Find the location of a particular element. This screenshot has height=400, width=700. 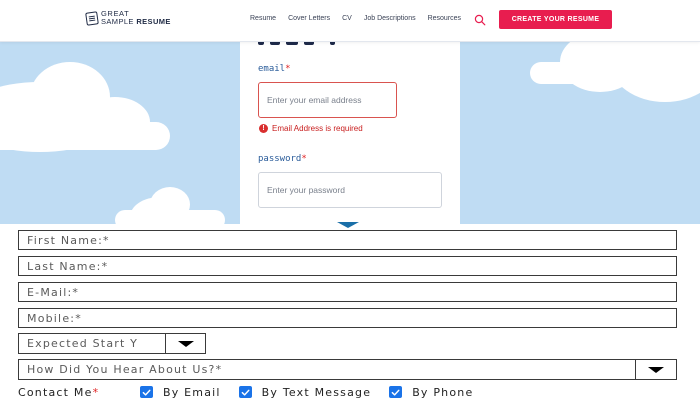

email-error-text: Email Address is required is located at coordinates (317, 128).